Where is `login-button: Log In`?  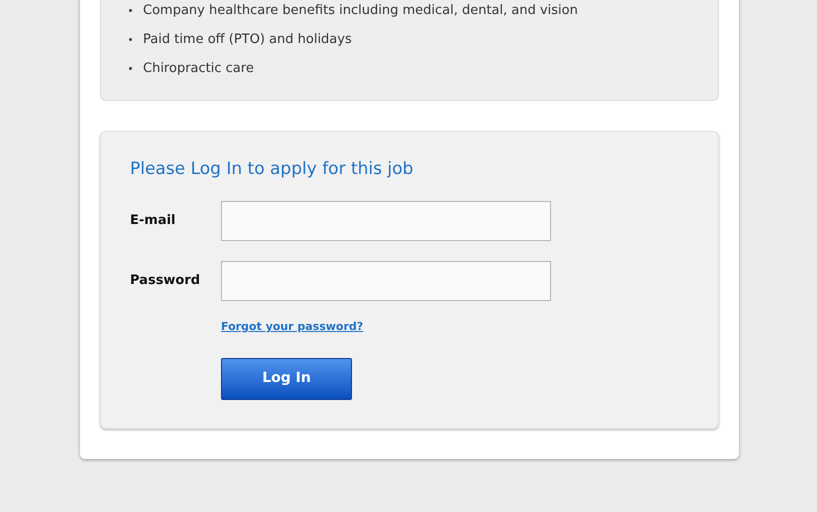 login-button: Log In is located at coordinates (286, 379).